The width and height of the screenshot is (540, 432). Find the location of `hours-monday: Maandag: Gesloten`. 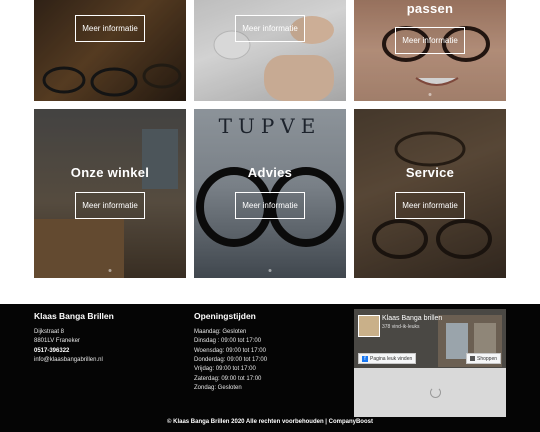

hours-monday: Maandag: Gesloten is located at coordinates (220, 332).